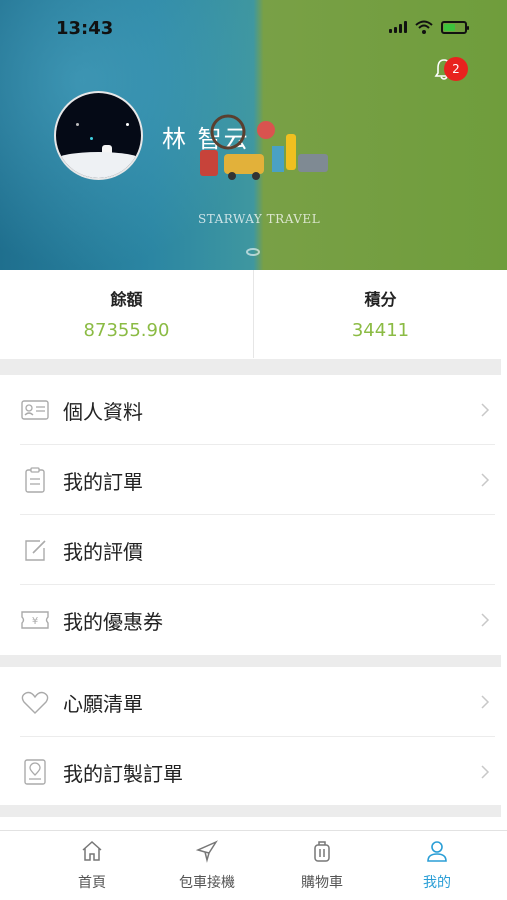 The height and width of the screenshot is (900, 507). What do you see at coordinates (35, 410) in the screenshot?
I see `id-card-icon` at bounding box center [35, 410].